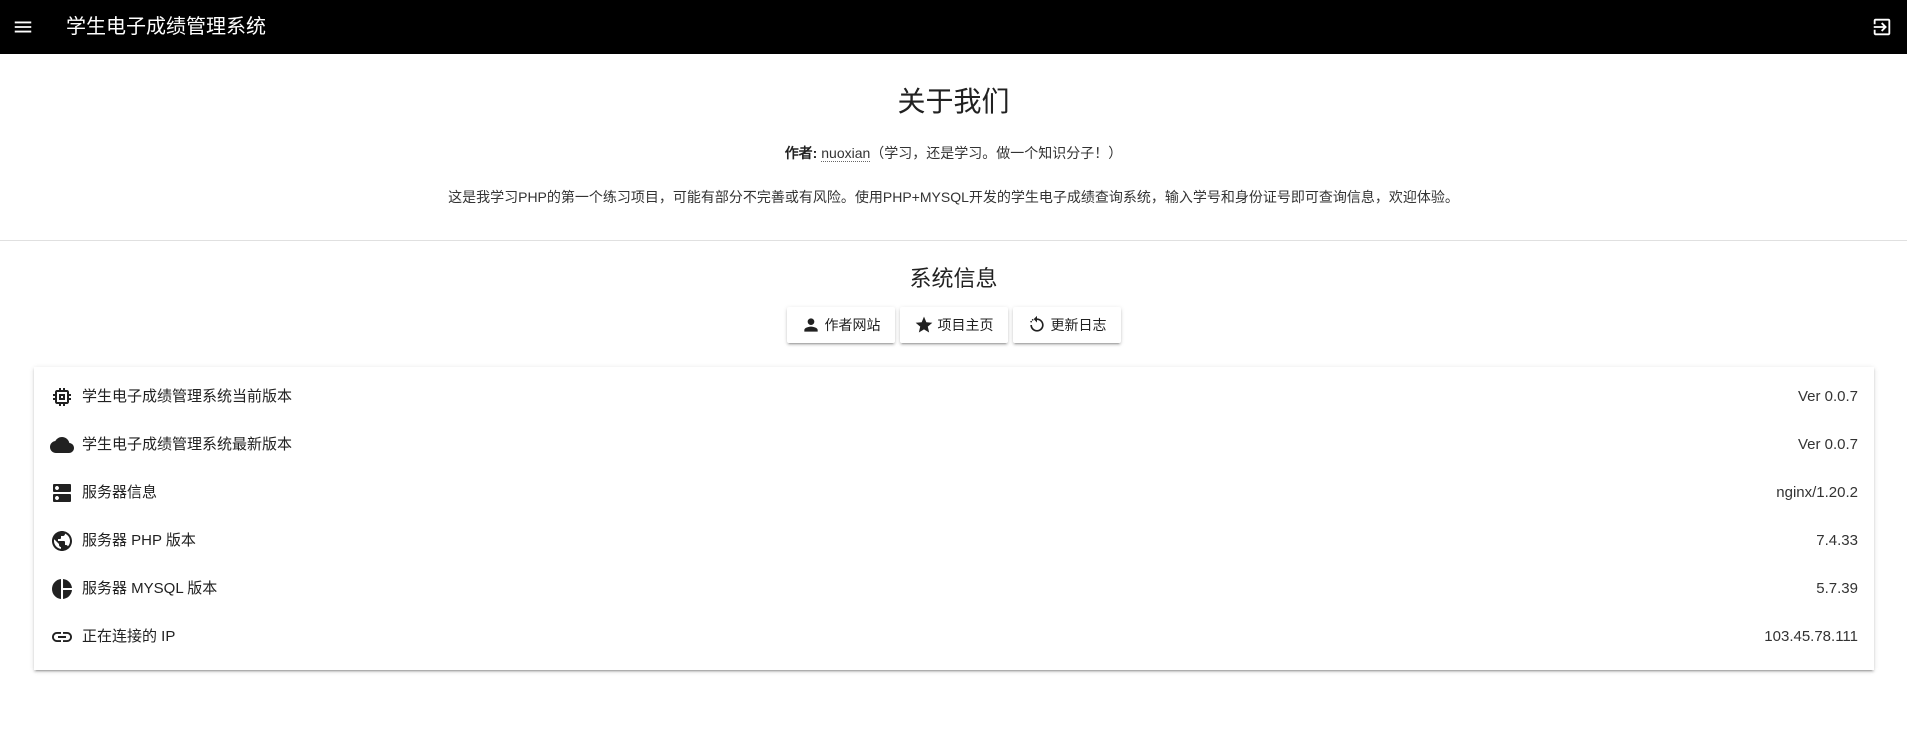 This screenshot has width=1907, height=729. What do you see at coordinates (953, 240) in the screenshot?
I see `section-divider` at bounding box center [953, 240].